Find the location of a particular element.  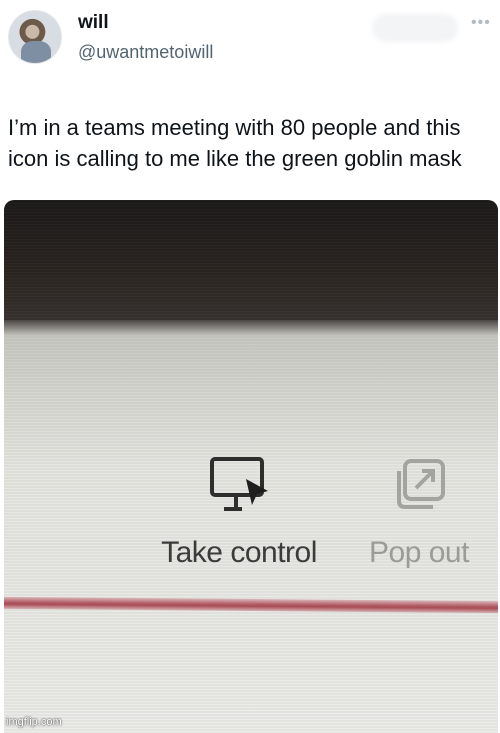

tweet-header: will @uwantmetoiwill ••• is located at coordinates (250, 47).